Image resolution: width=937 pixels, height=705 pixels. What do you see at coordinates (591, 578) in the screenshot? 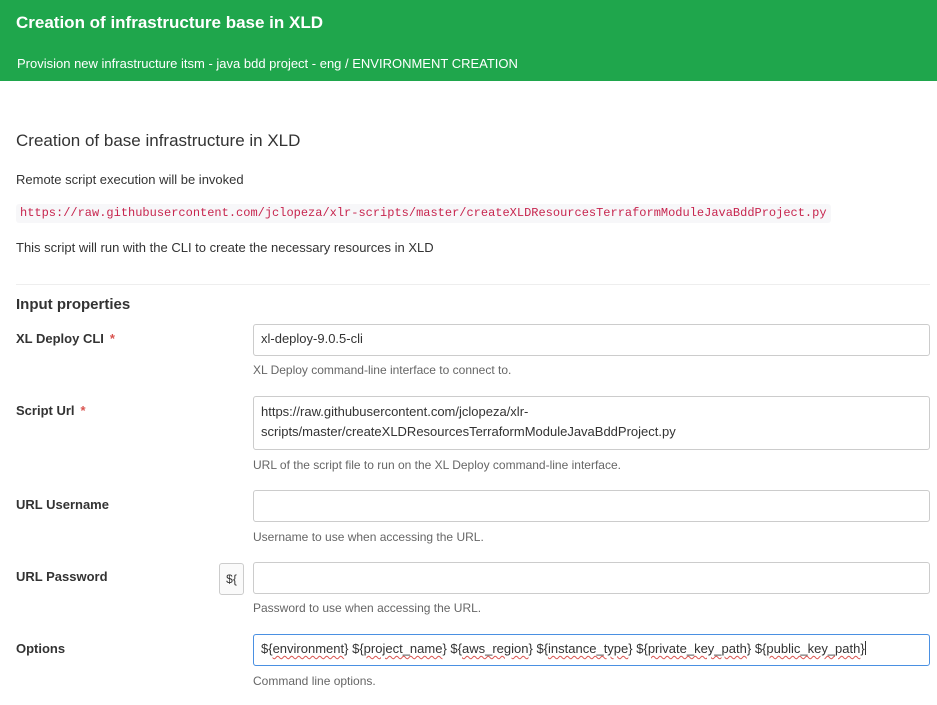
I see `url-password-field` at bounding box center [591, 578].